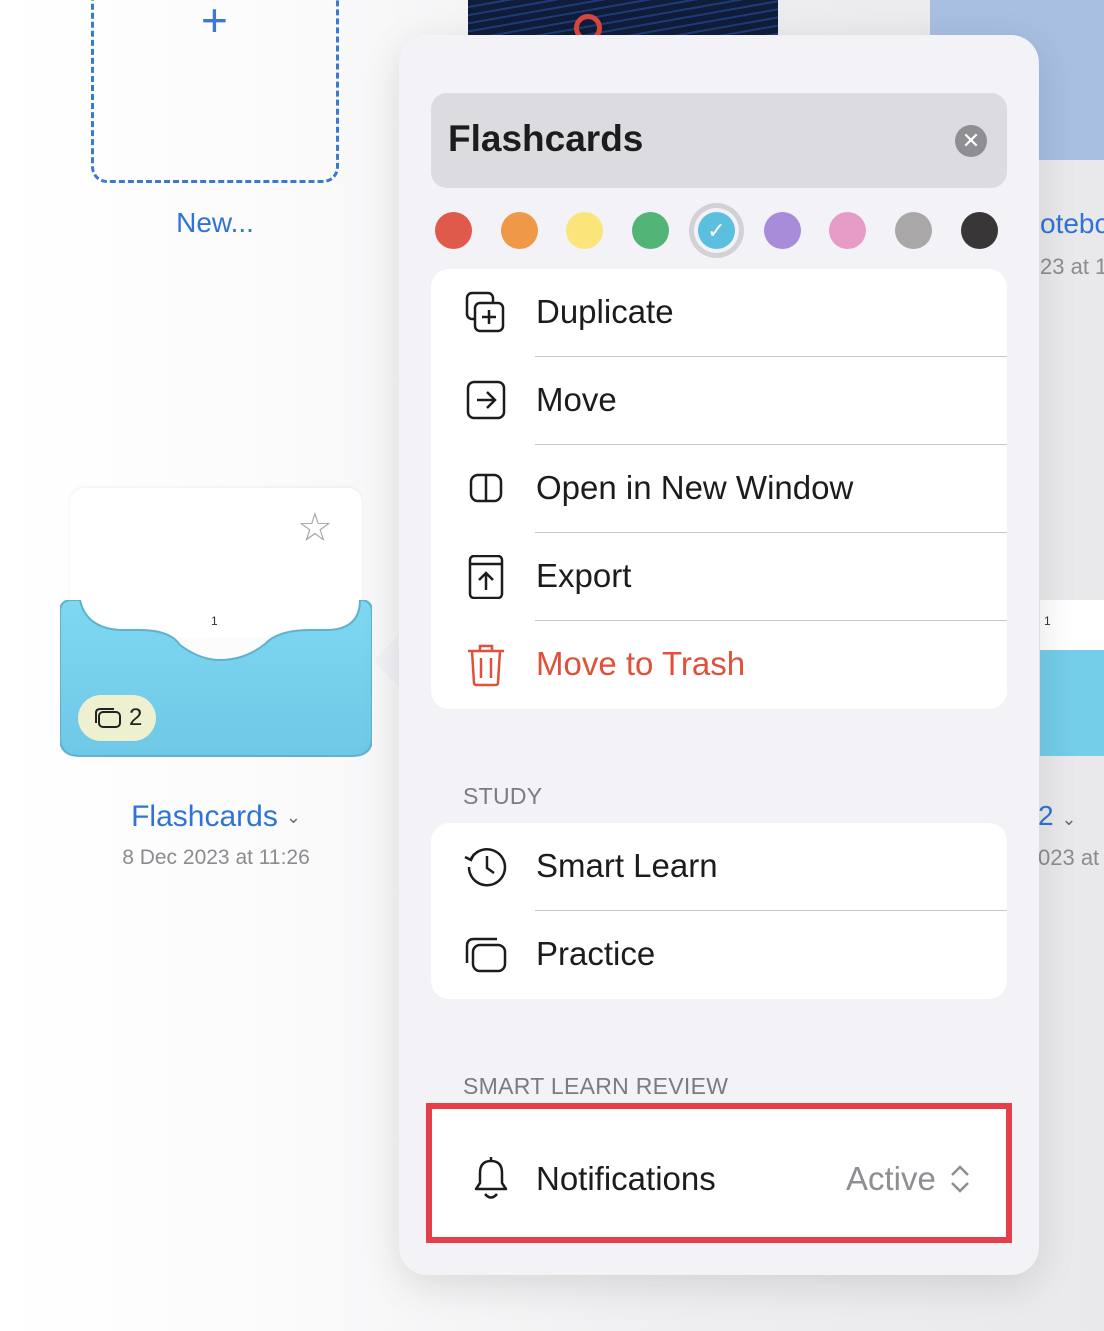 The image size is (1104, 1331). Describe the element at coordinates (216, 817) in the screenshot. I see `flashcards-title: Flashcards ⌄` at that location.